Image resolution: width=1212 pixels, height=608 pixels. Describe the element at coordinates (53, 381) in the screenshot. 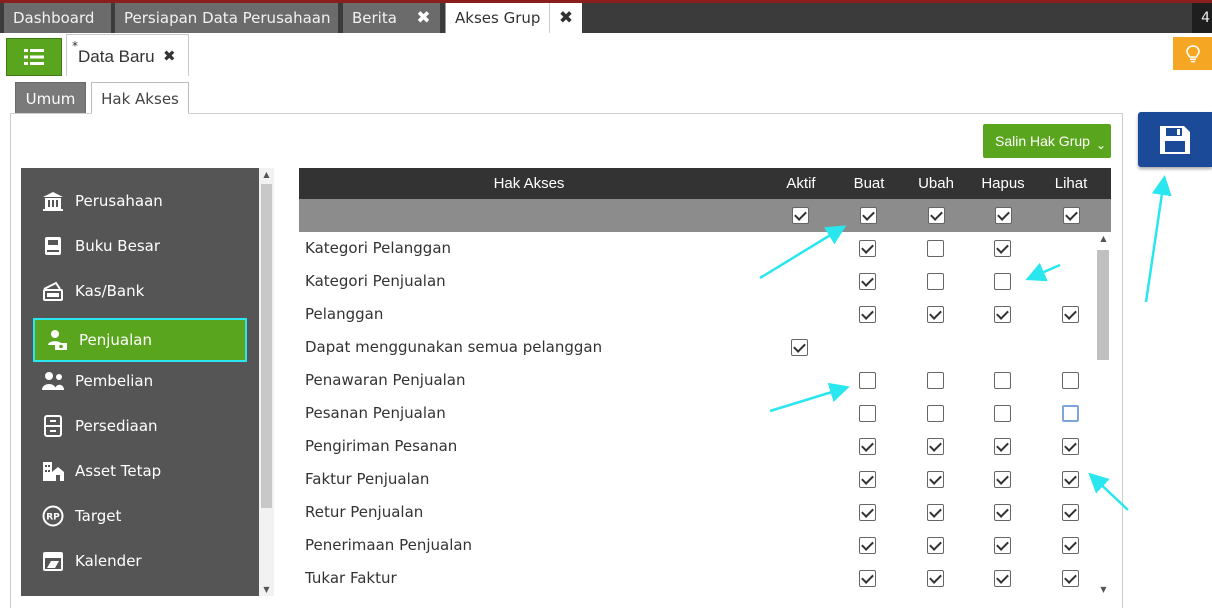

I see `purchase-icon` at that location.